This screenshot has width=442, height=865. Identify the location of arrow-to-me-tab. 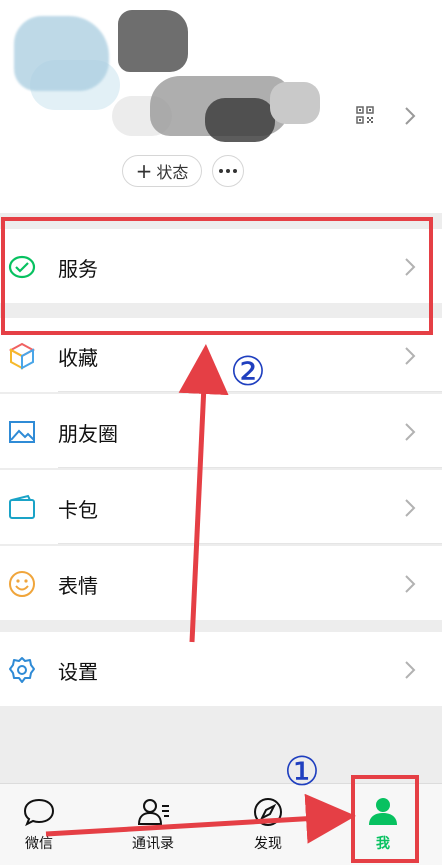
(200, 818).